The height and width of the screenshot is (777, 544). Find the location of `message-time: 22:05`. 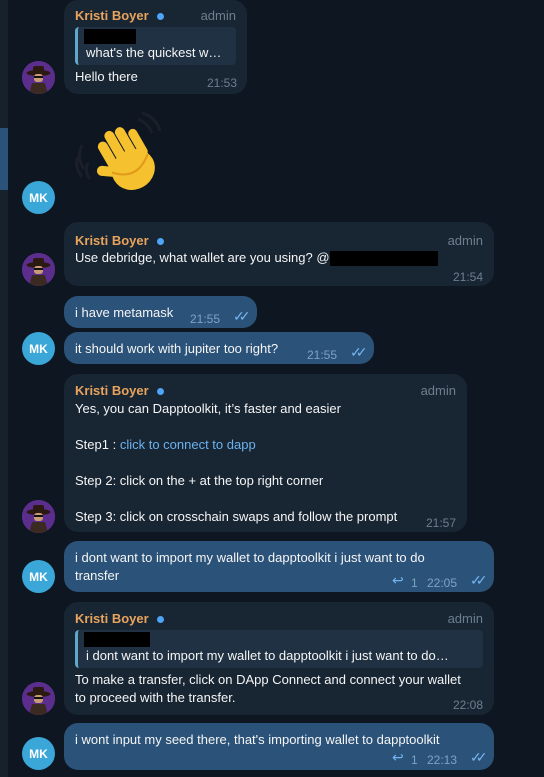

message-time: 22:05 is located at coordinates (442, 583).